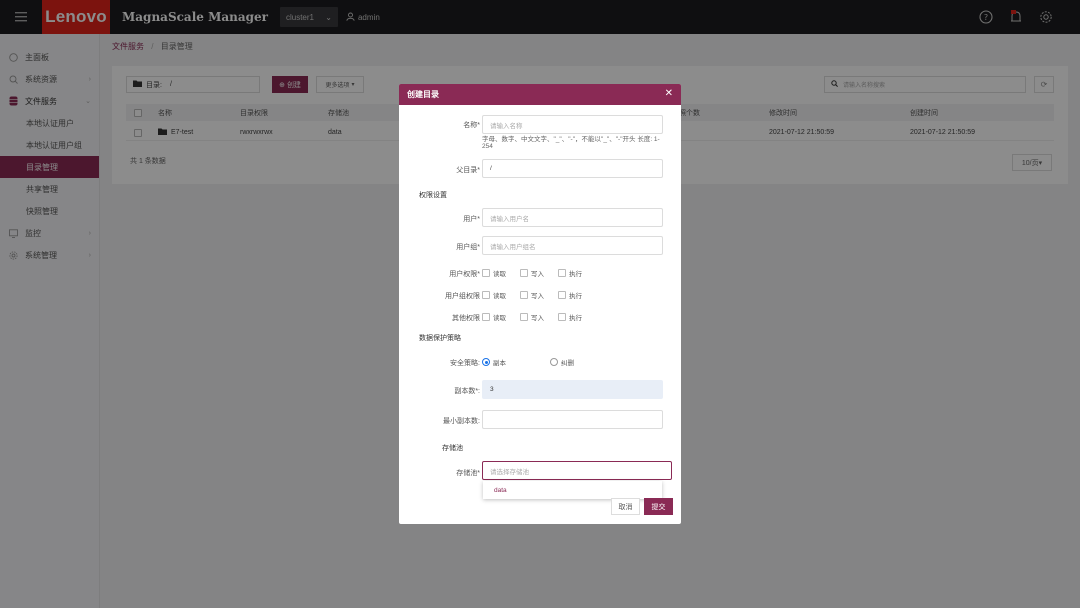  What do you see at coordinates (440, 338) in the screenshot?
I see `protection-section-title: 数据保护策略` at bounding box center [440, 338].